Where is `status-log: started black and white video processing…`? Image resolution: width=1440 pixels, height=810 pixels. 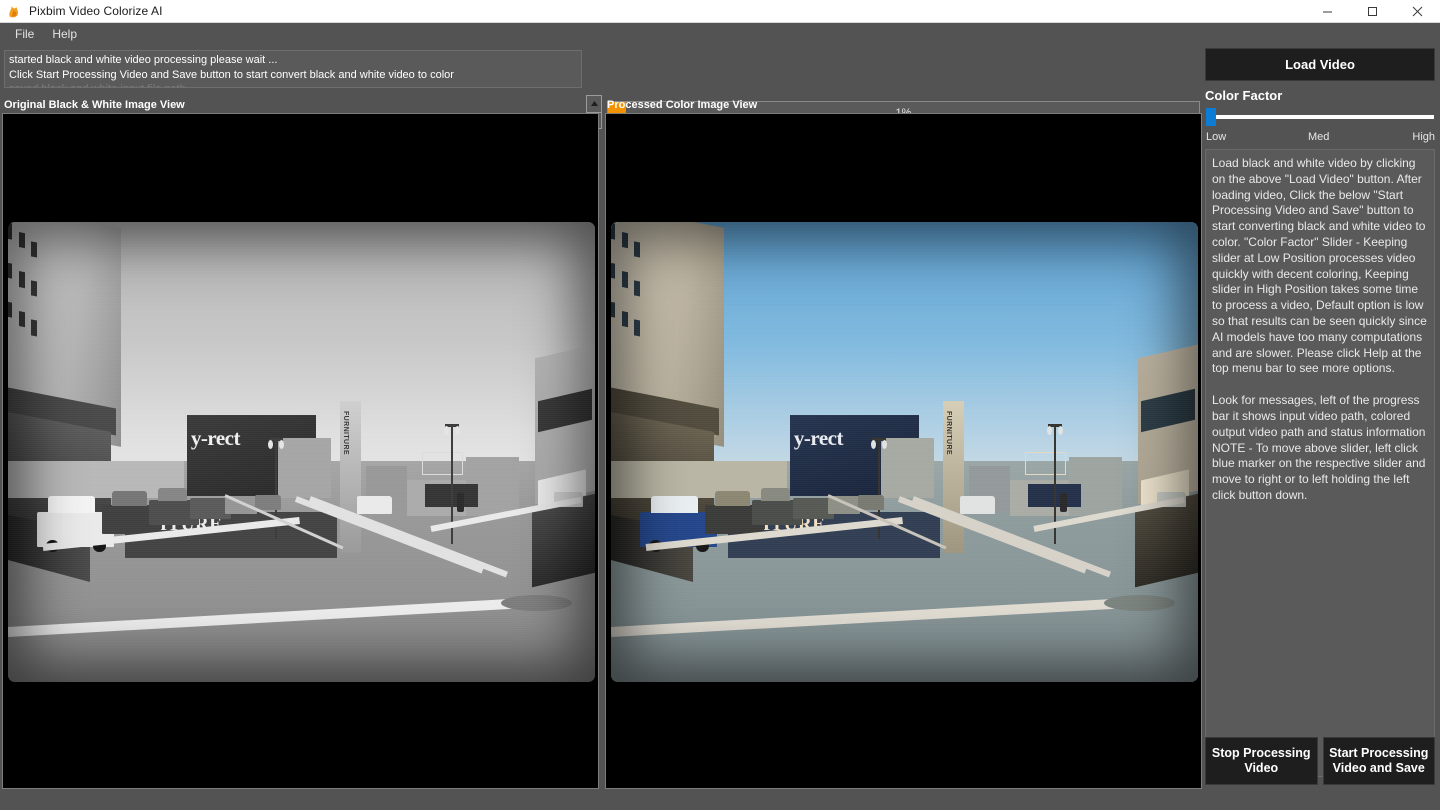 status-log: started black and white video processing… is located at coordinates (293, 69).